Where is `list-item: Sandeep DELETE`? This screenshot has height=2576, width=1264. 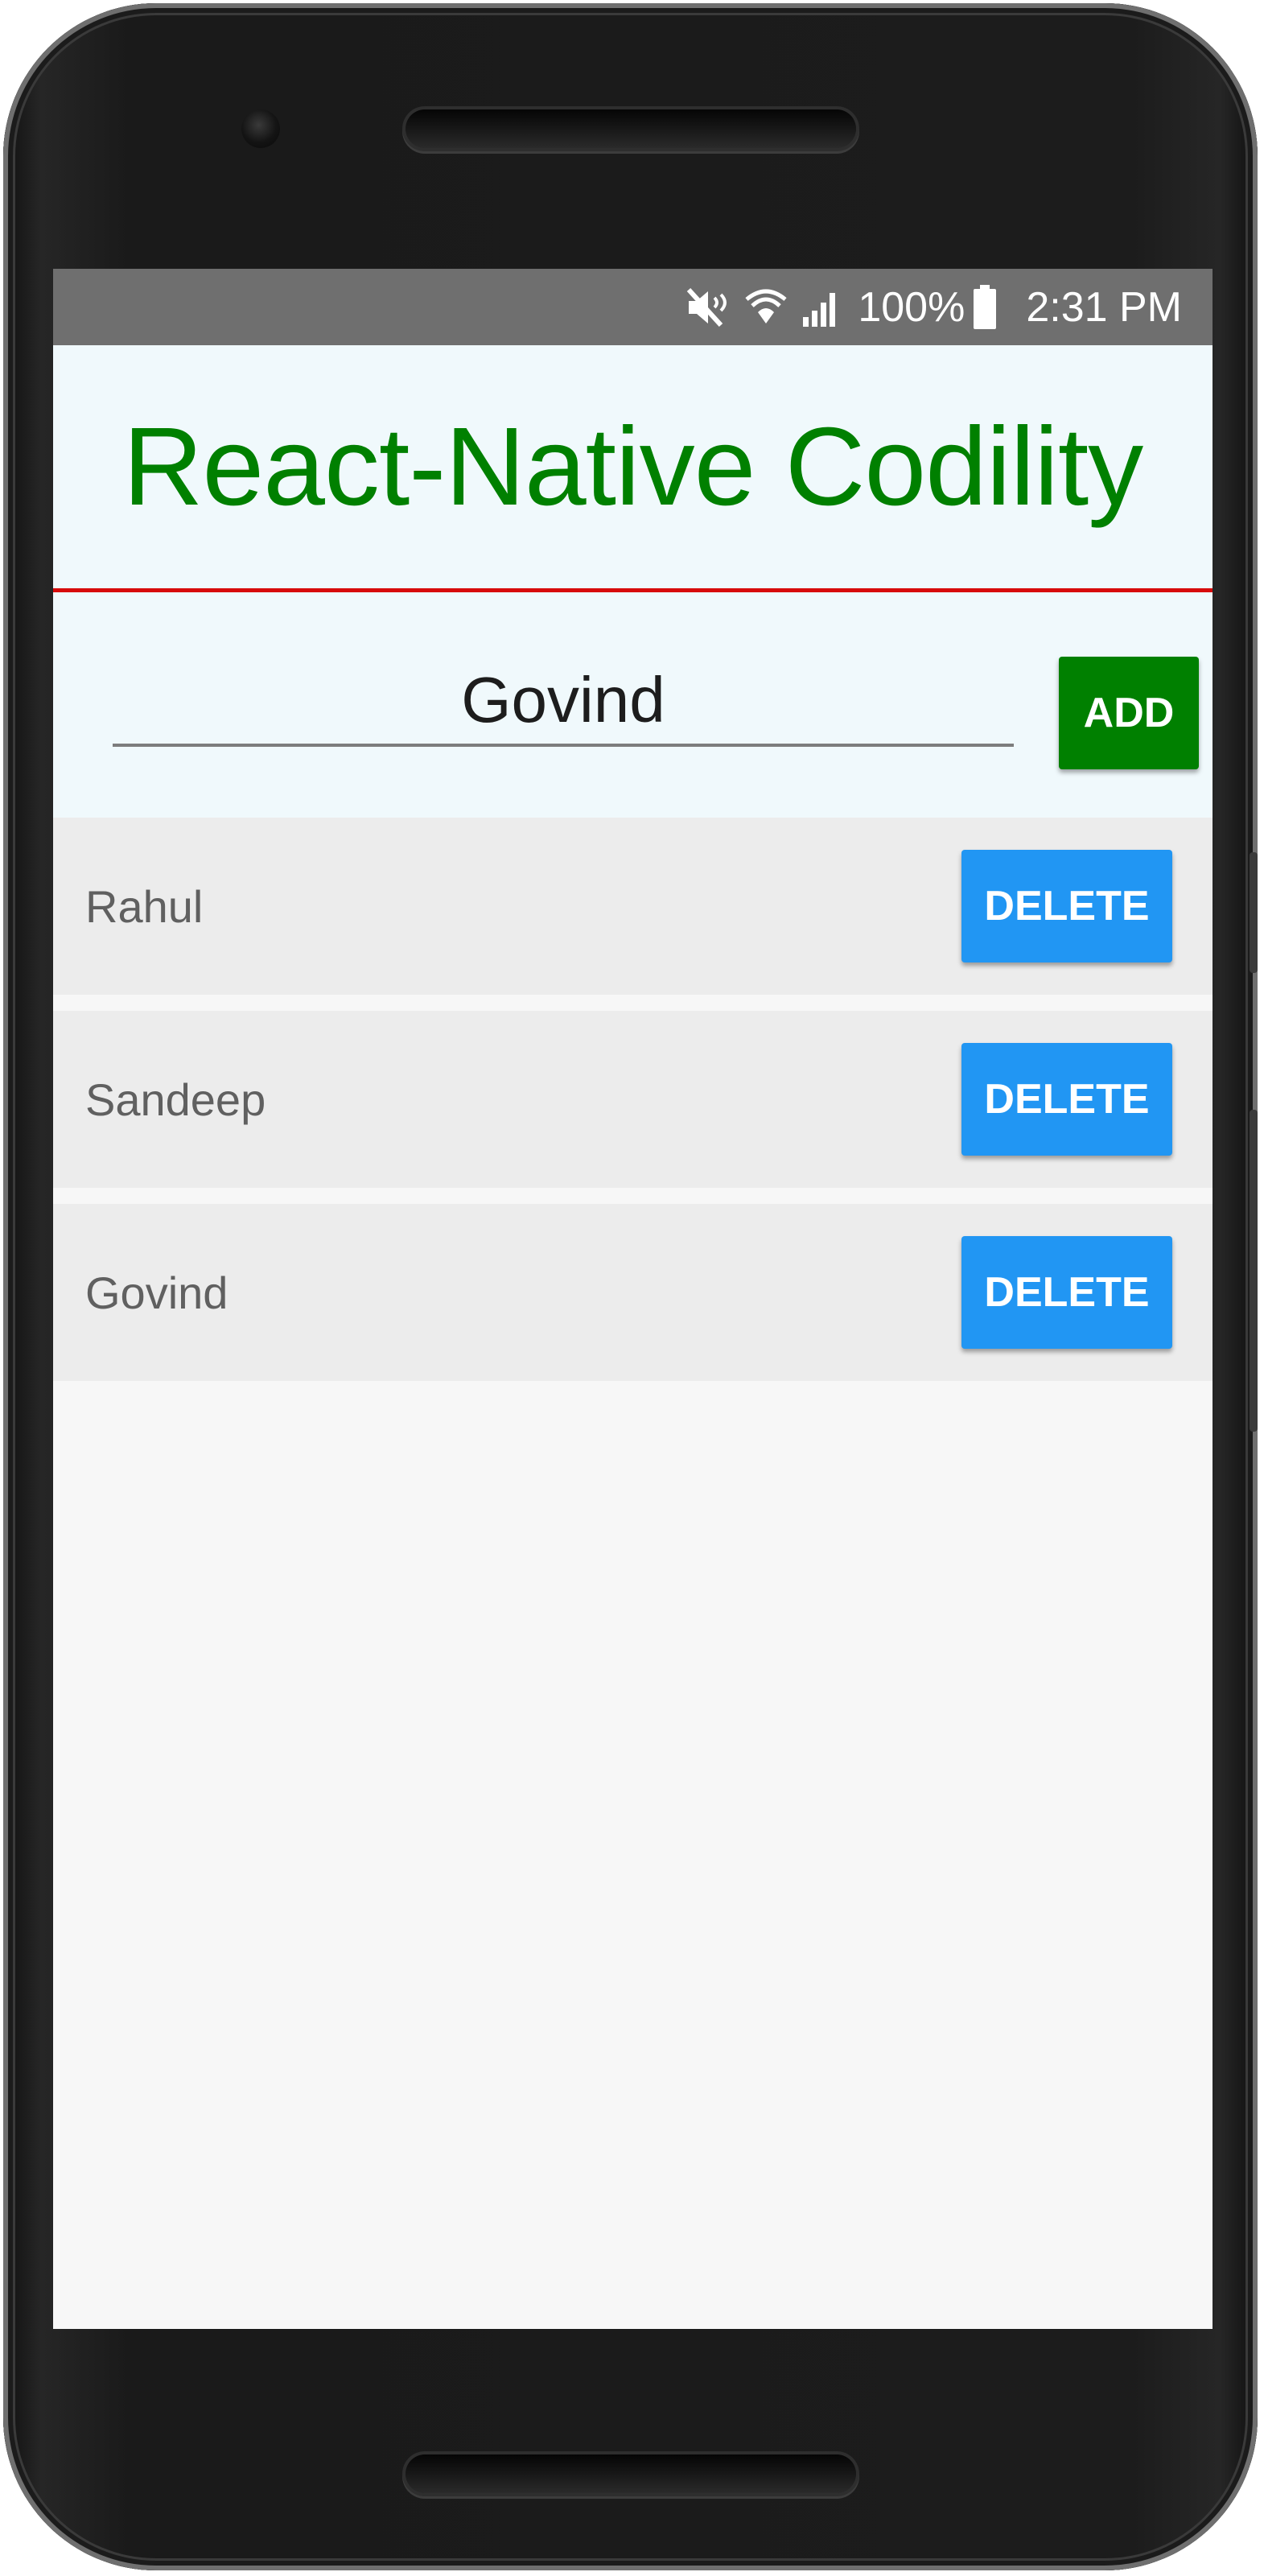
list-item: Sandeep DELETE is located at coordinates (633, 1099).